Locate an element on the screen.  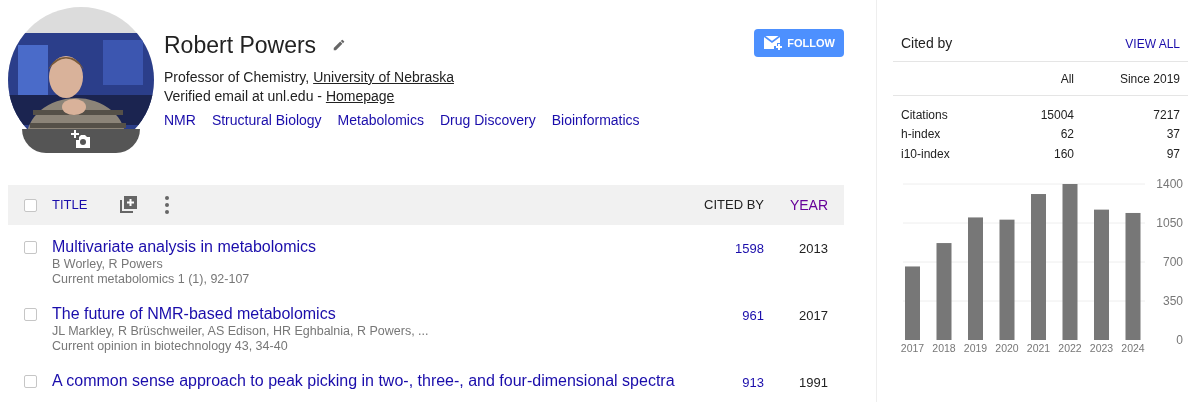
x-axis-label: 2022 is located at coordinates (1070, 347).